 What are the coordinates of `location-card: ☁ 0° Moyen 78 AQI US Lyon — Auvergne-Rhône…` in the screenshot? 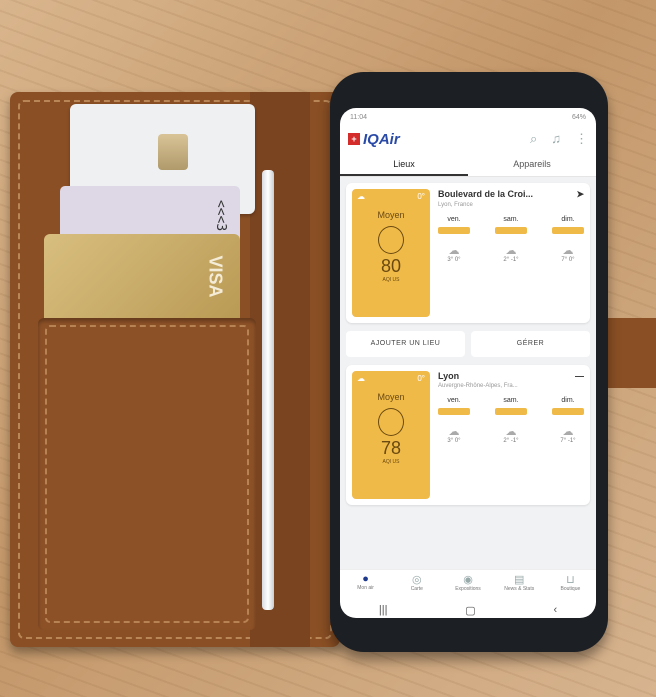 It's located at (468, 435).